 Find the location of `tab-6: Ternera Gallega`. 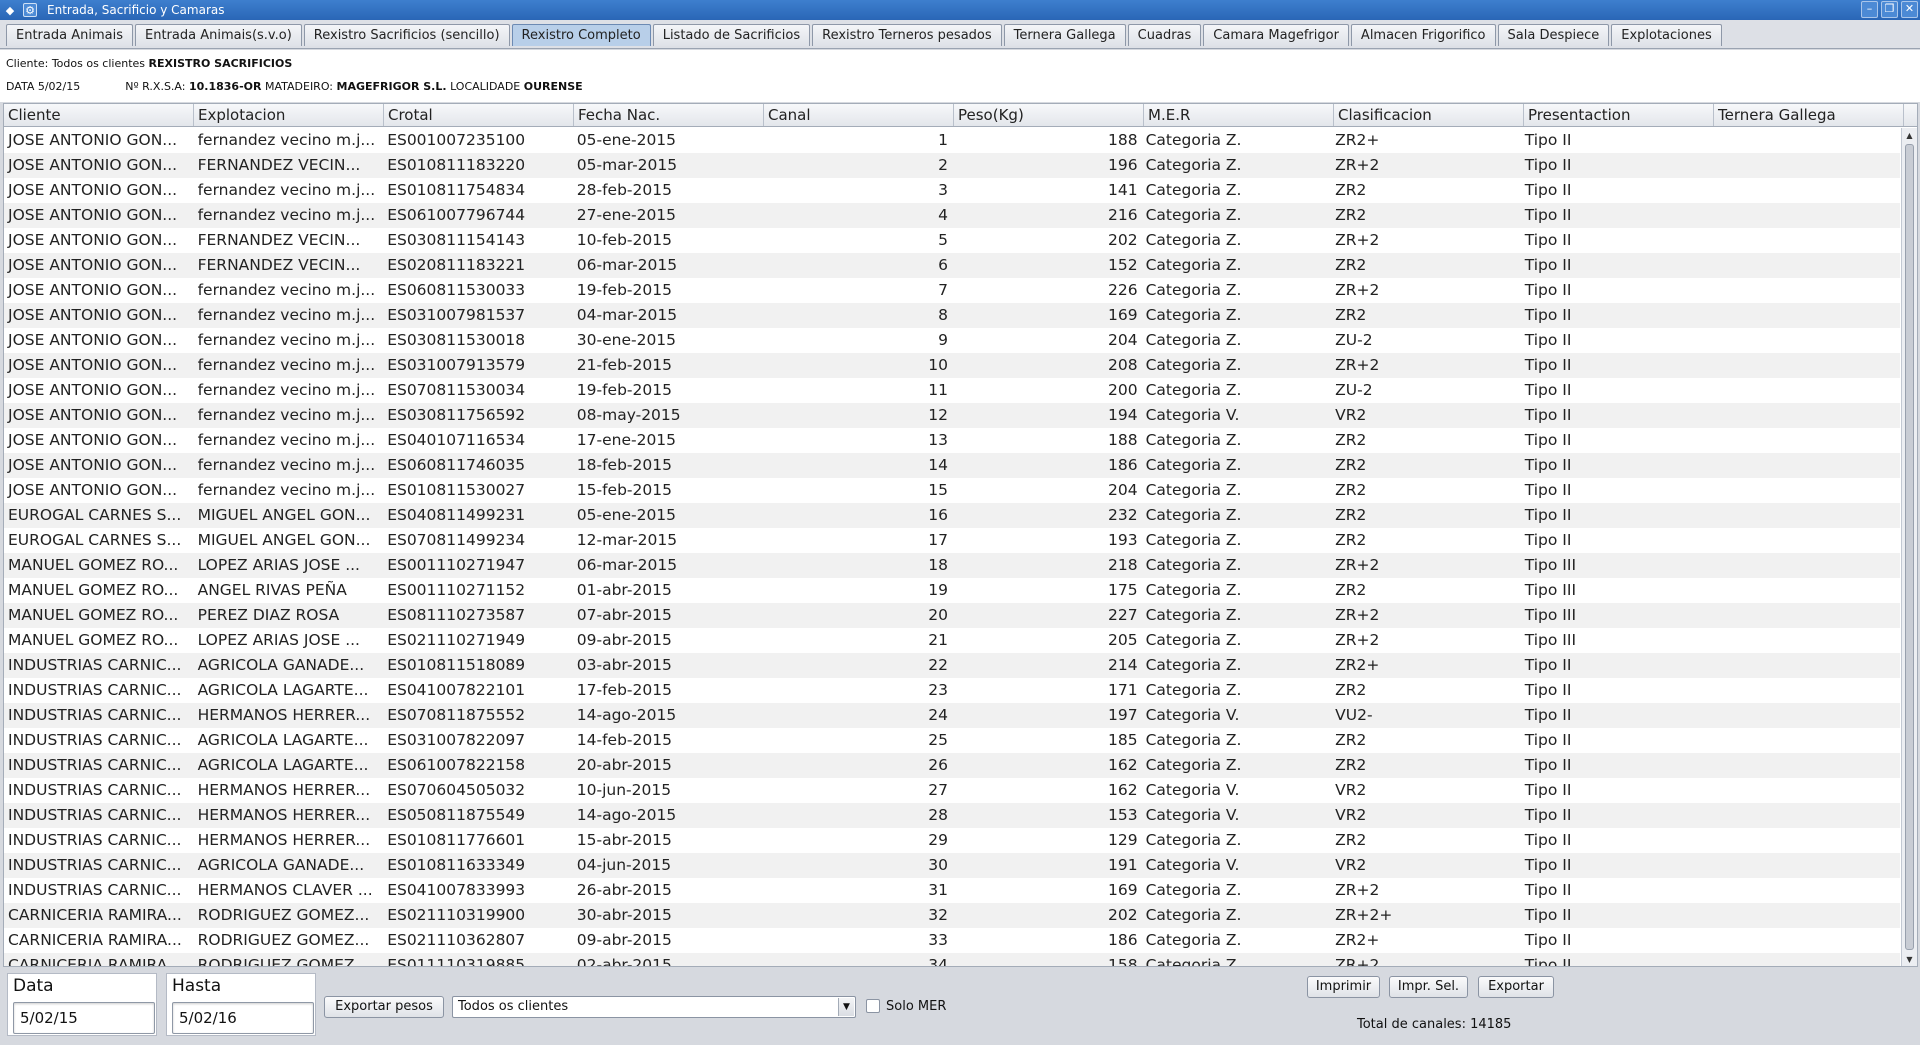

tab-6: Ternera Gallega is located at coordinates (1064, 35).